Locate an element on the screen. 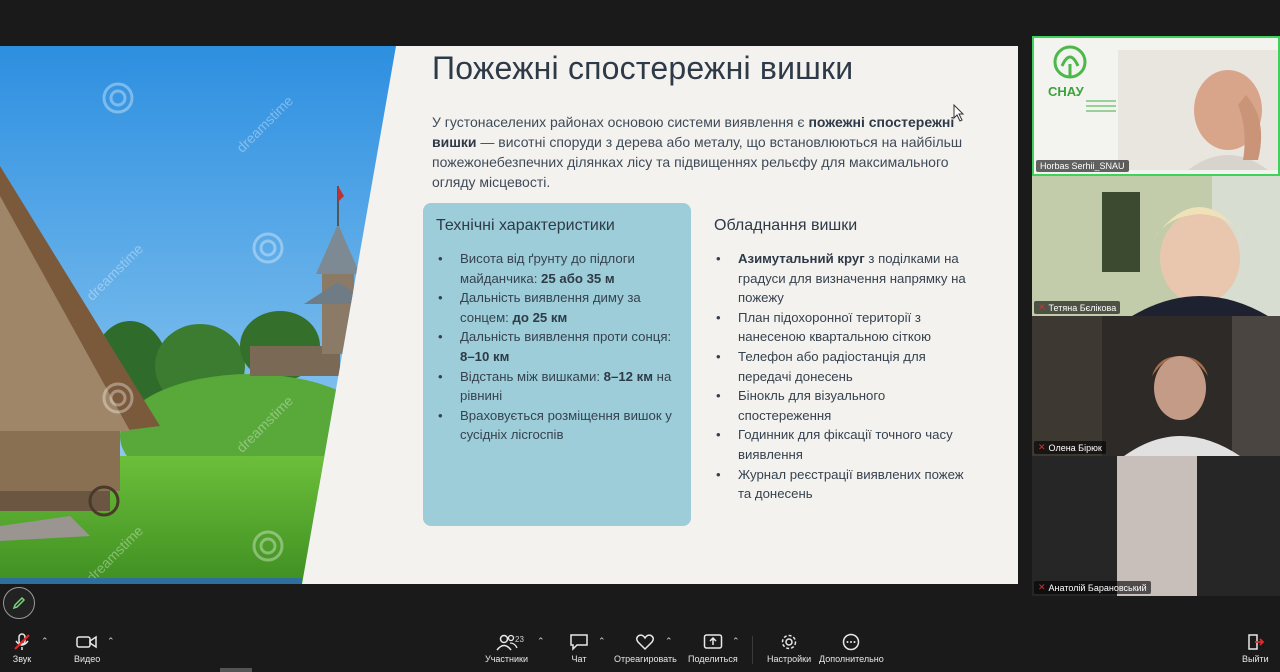  list-item: Дальність виявлення проти сонця: 8–10 км is located at coordinates (561, 346).